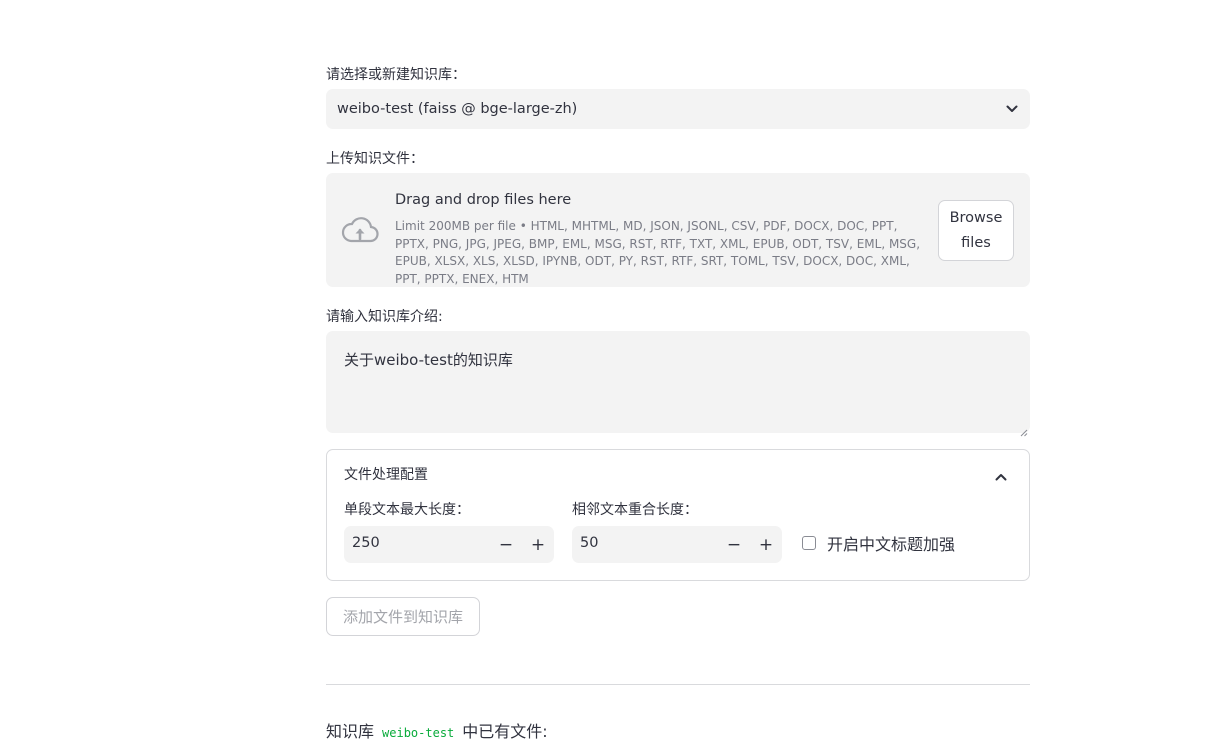 This screenshot has height=743, width=1215. What do you see at coordinates (538, 545) in the screenshot?
I see `max-length-increment-button: +` at bounding box center [538, 545].